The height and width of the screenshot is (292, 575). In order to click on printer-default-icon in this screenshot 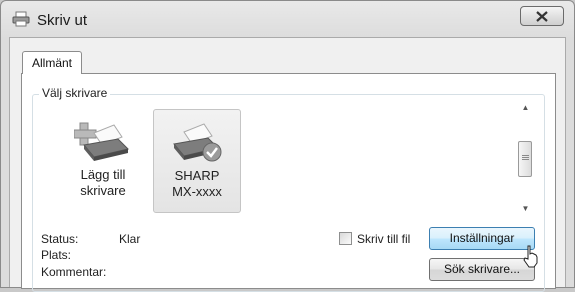, I will do `click(197, 142)`.